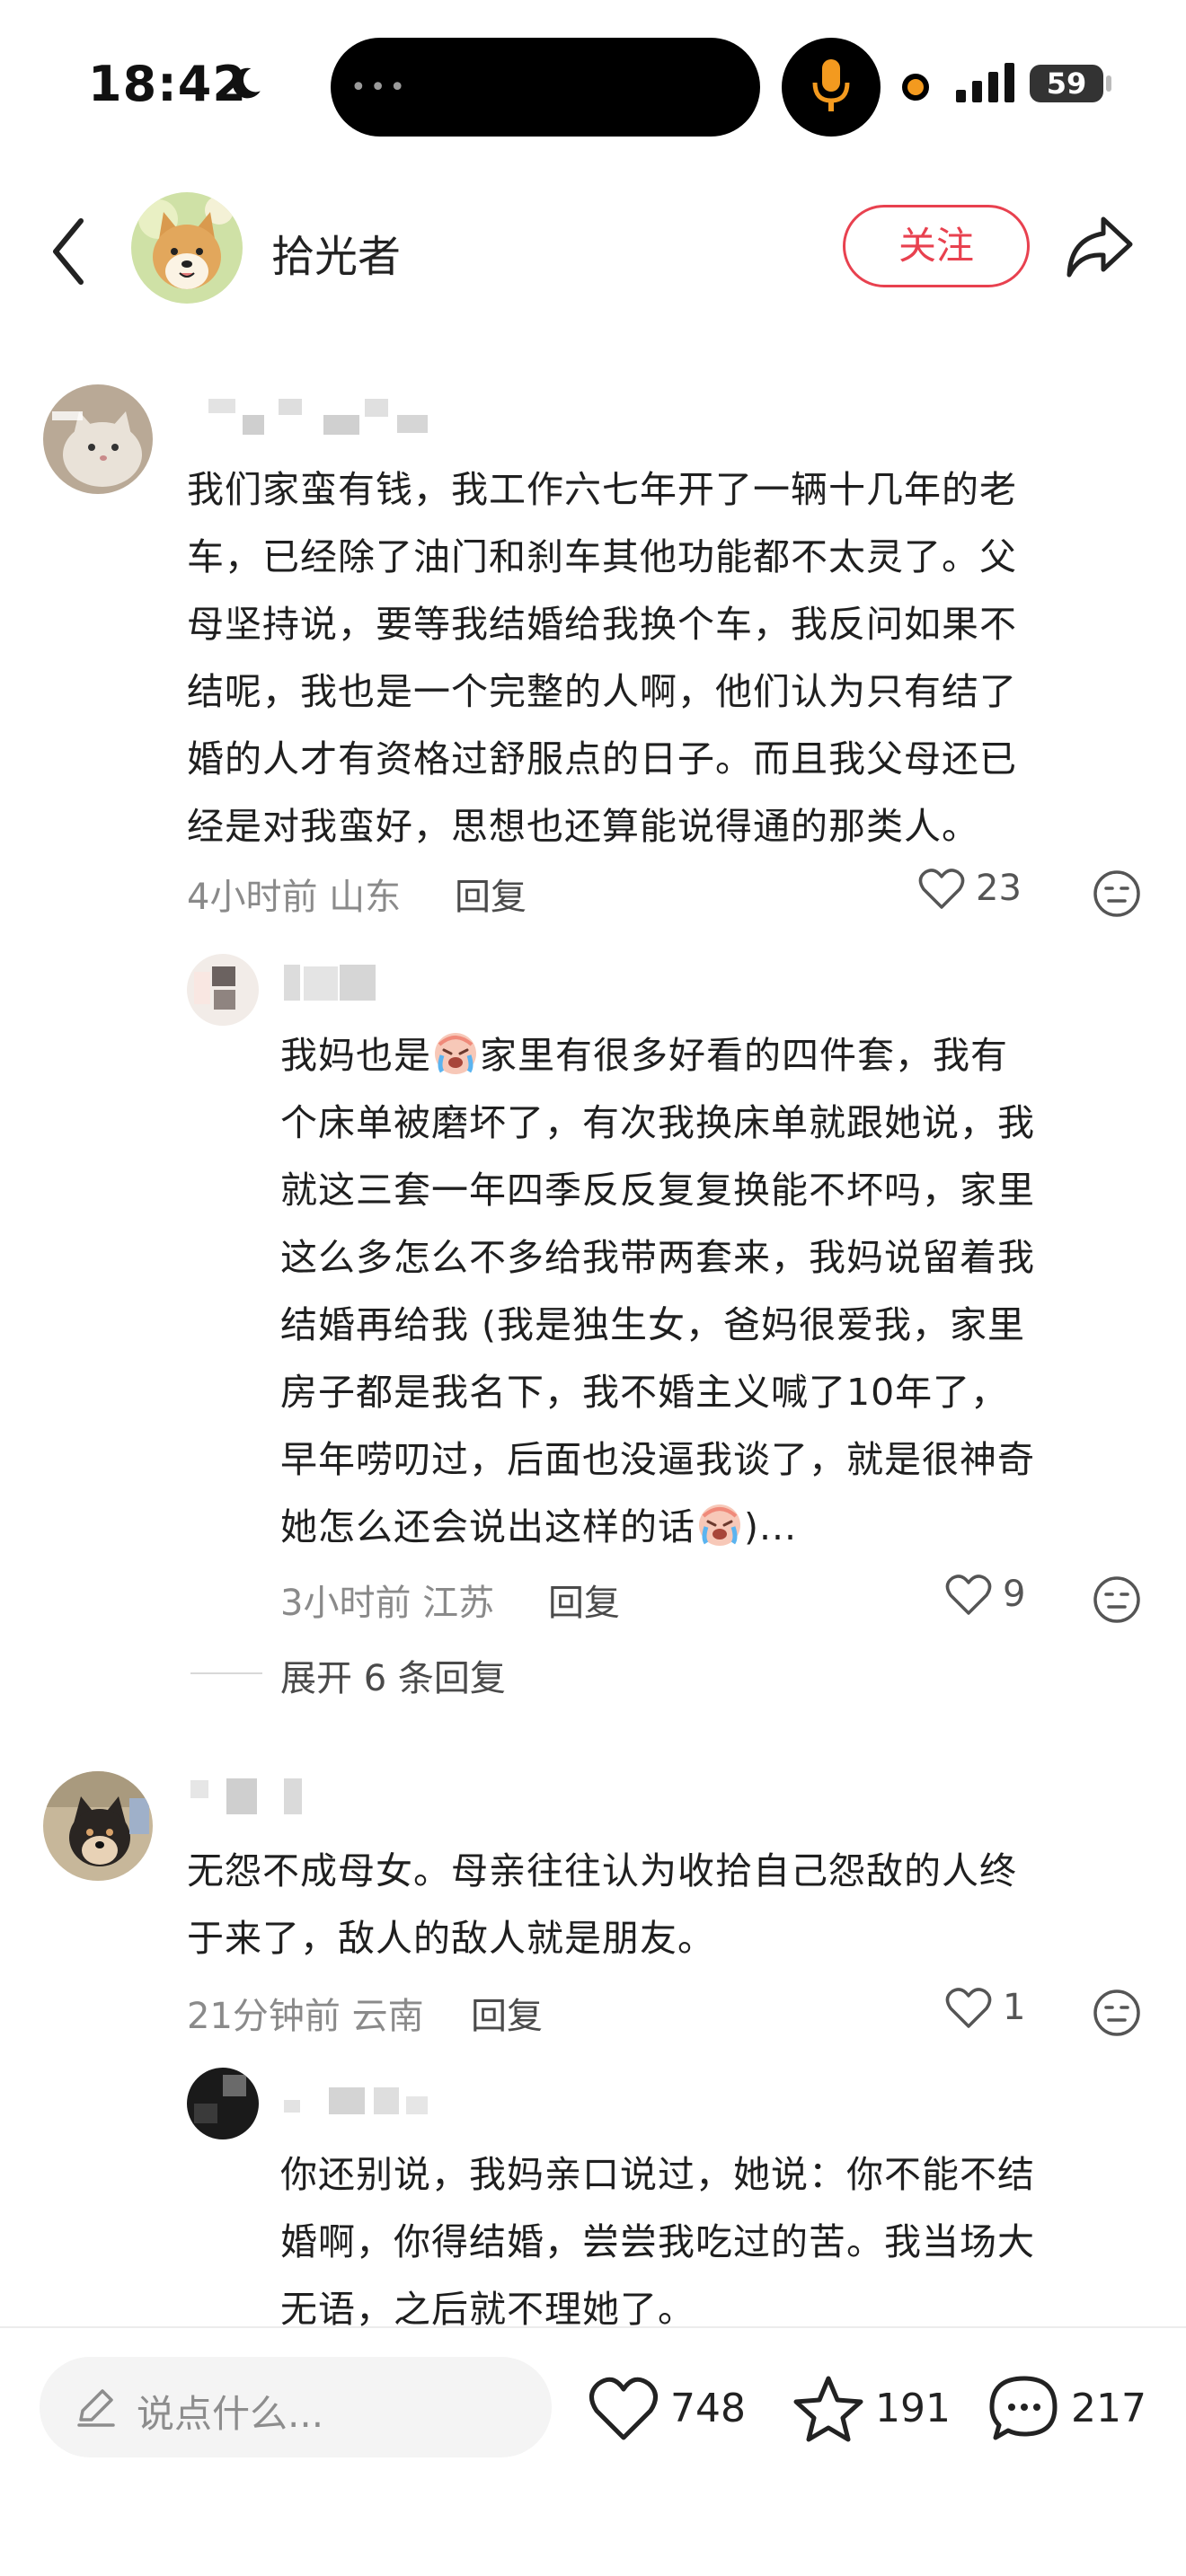 The width and height of the screenshot is (1186, 2576). I want to click on status-bar: 18:42 ••• 59, so click(593, 85).